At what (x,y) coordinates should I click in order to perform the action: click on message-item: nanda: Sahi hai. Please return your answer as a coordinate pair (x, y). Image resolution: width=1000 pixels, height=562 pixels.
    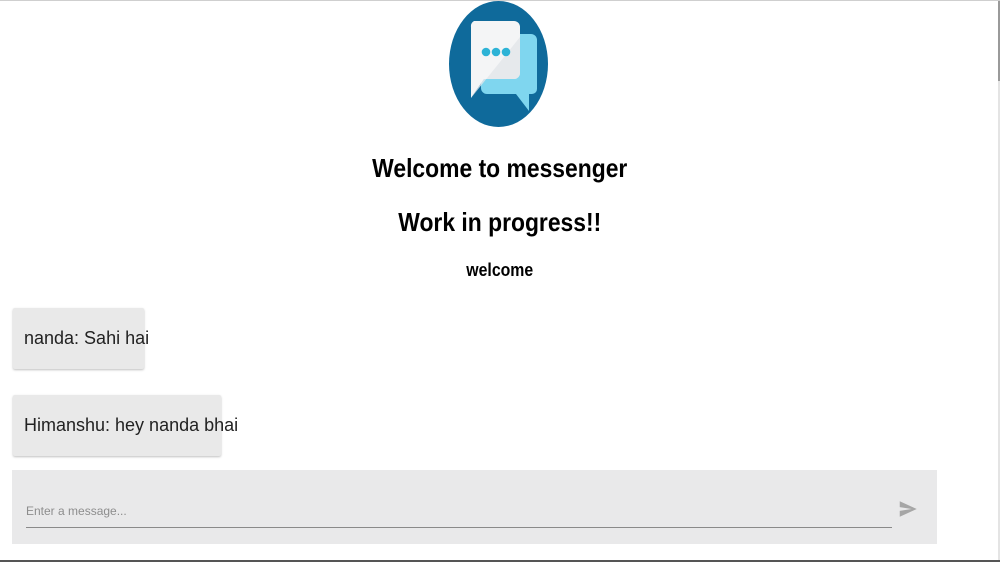
    Looking at the image, I should click on (81, 338).